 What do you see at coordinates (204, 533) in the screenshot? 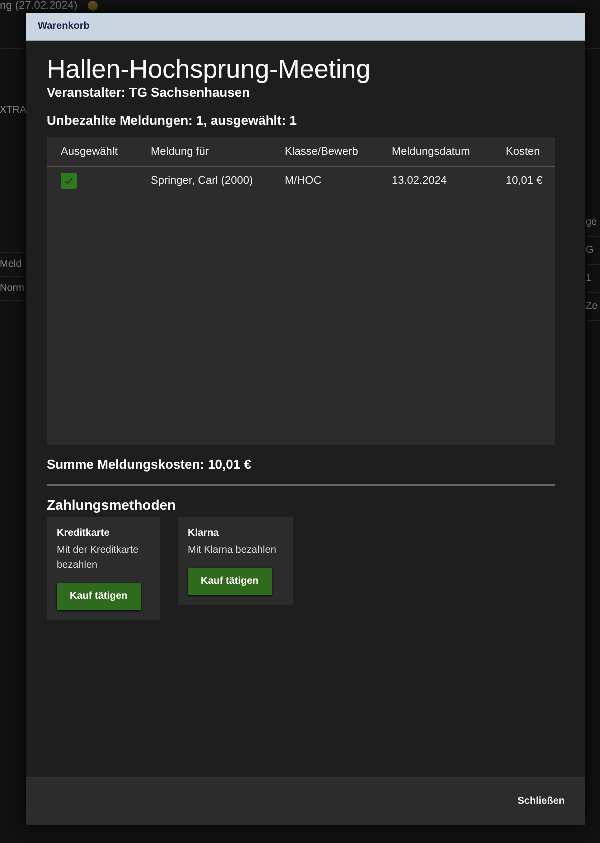
I see `card-title: Klarna` at bounding box center [204, 533].